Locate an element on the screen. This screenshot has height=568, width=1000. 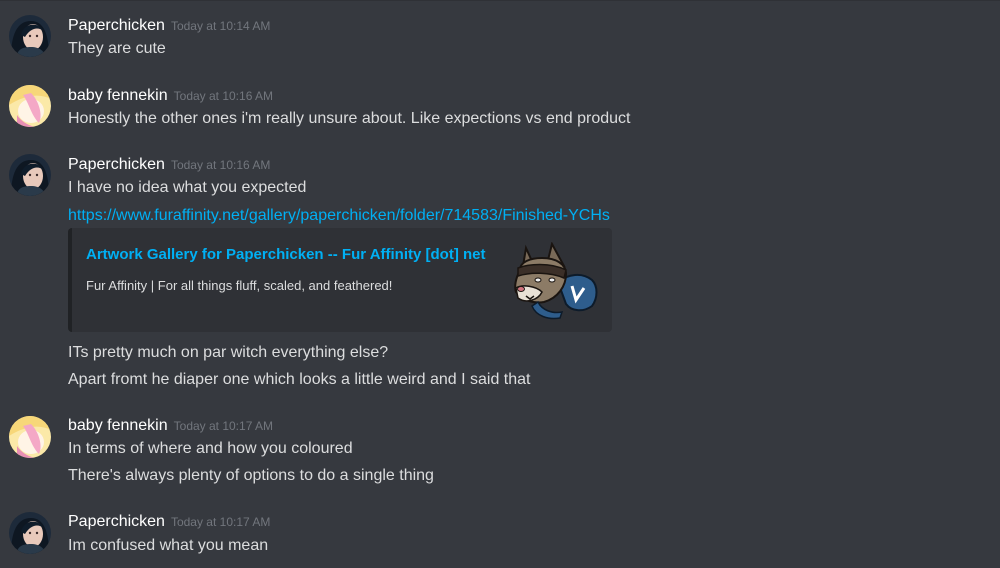
message-text: I have no idea what you expected is located at coordinates (187, 187).